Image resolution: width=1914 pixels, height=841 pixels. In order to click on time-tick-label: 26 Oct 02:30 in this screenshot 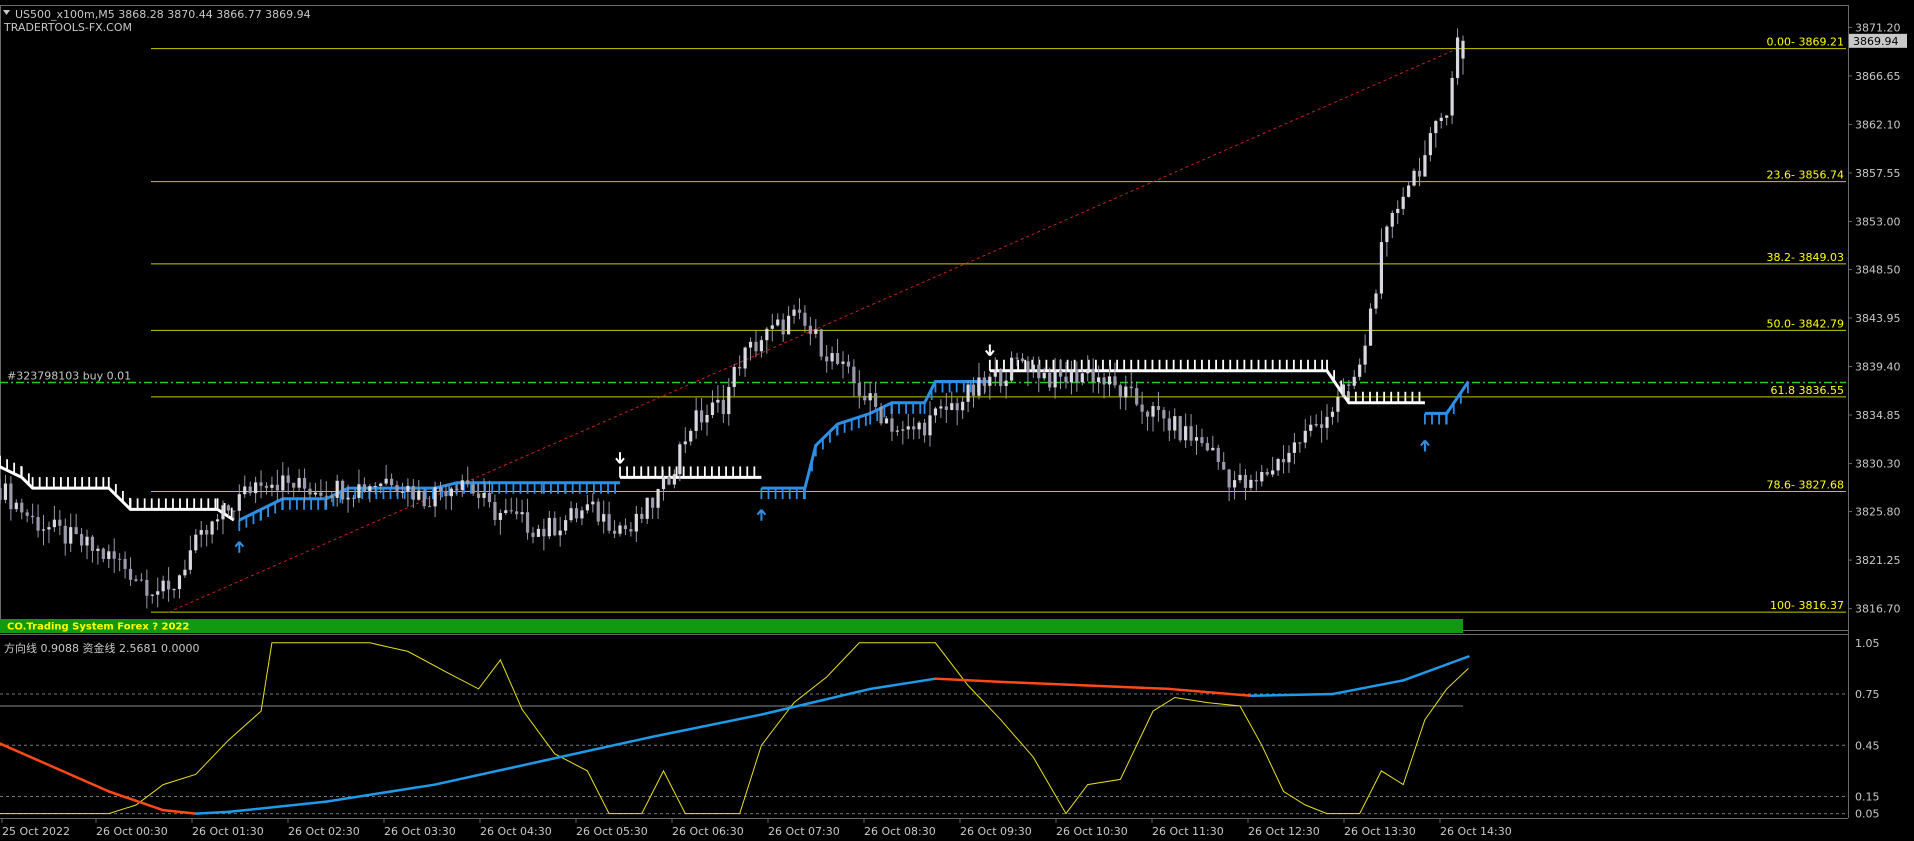, I will do `click(324, 831)`.